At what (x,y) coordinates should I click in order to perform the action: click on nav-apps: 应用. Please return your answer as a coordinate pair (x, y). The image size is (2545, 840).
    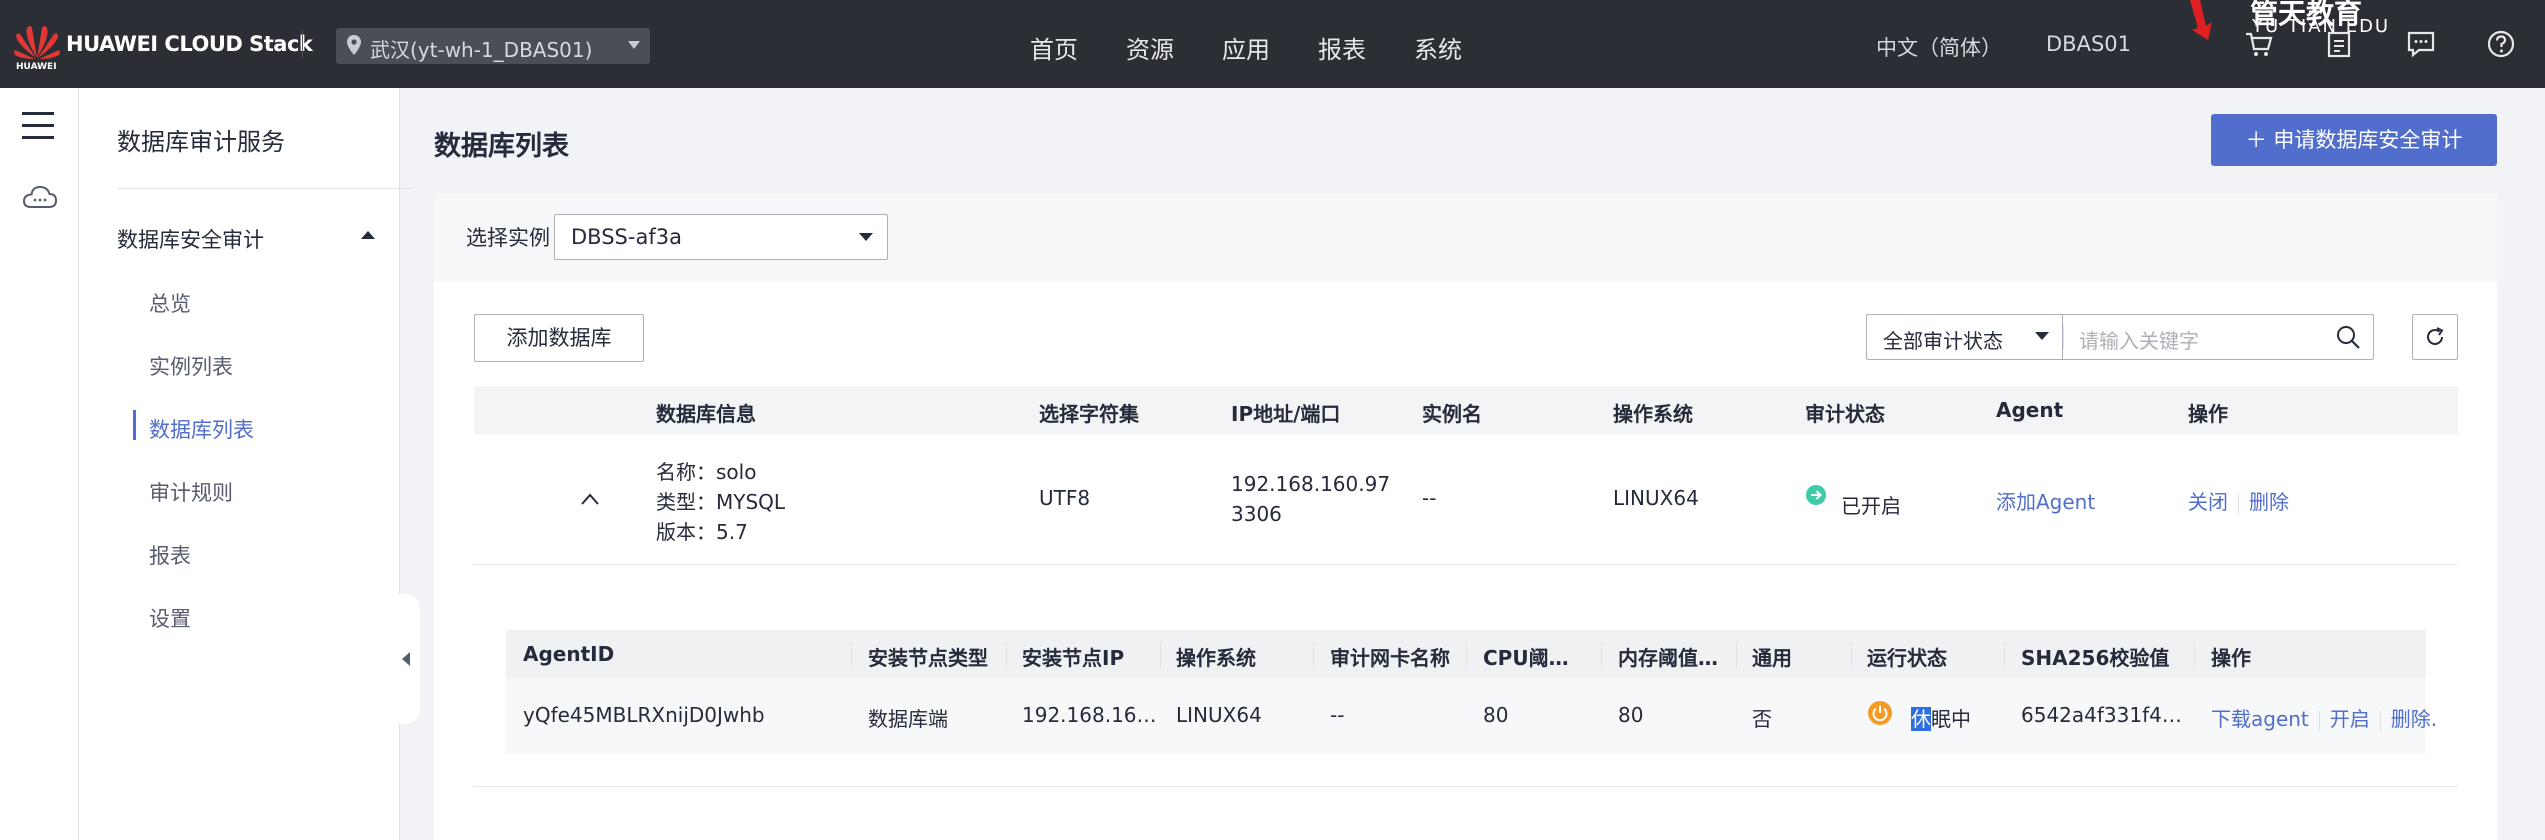
    Looking at the image, I should click on (1246, 47).